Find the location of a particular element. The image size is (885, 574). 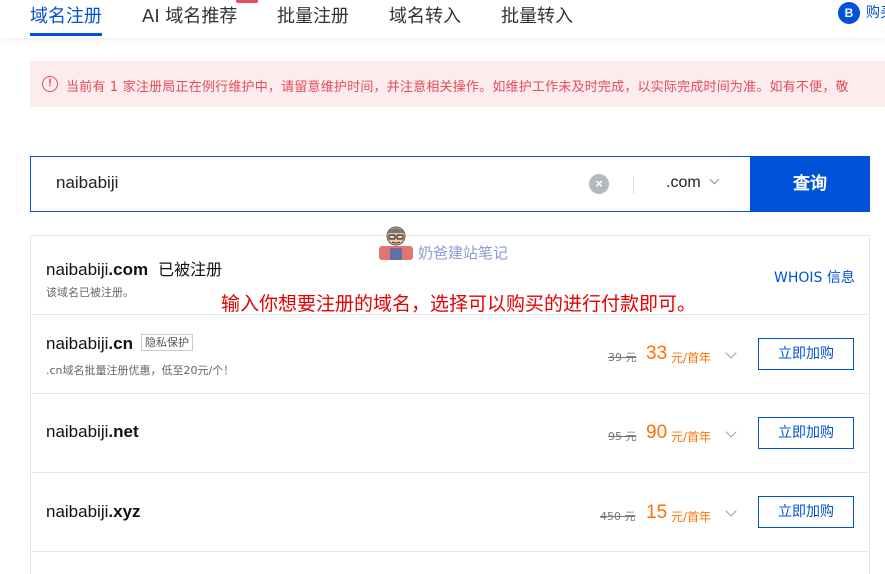

current-price: 33 is located at coordinates (657, 353).